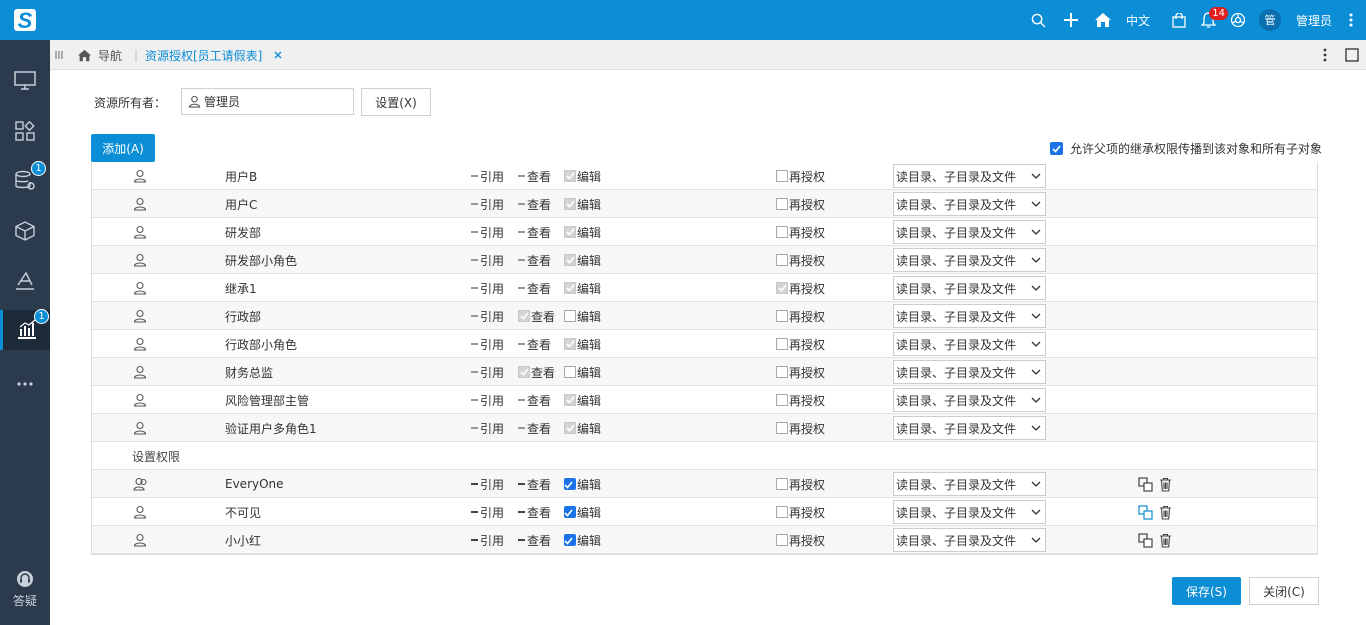 The image size is (1366, 625). I want to click on user-icon, so click(194, 101).